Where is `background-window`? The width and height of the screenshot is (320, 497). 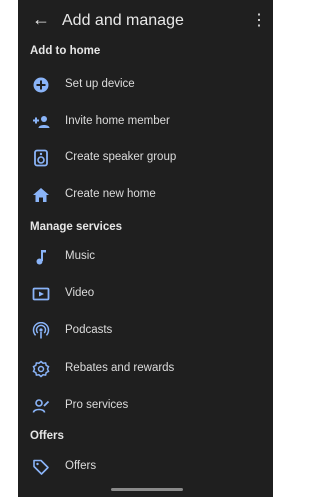 background-window is located at coordinates (9, 248).